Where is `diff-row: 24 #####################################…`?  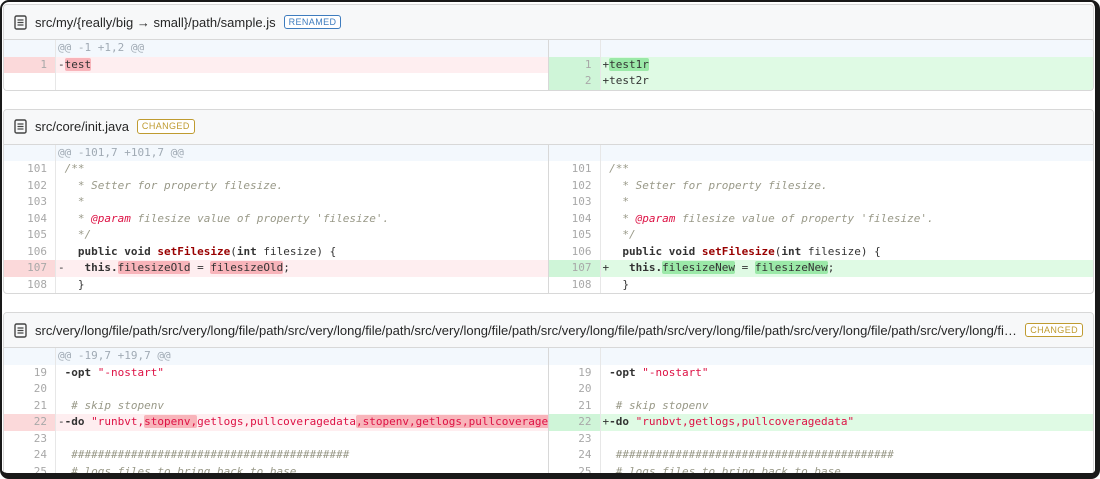 diff-row: 24 #####################################… is located at coordinates (276, 455).